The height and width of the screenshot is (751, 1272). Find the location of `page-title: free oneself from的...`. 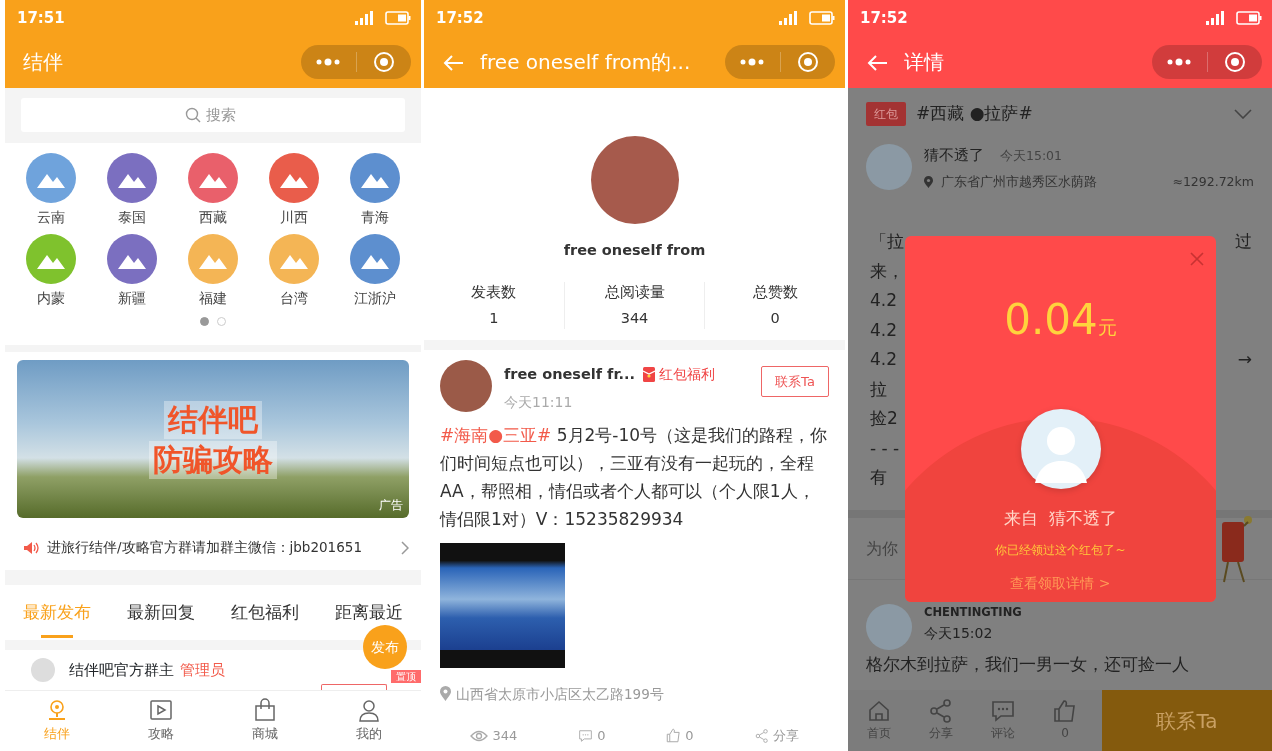

page-title: free oneself from的... is located at coordinates (585, 62).